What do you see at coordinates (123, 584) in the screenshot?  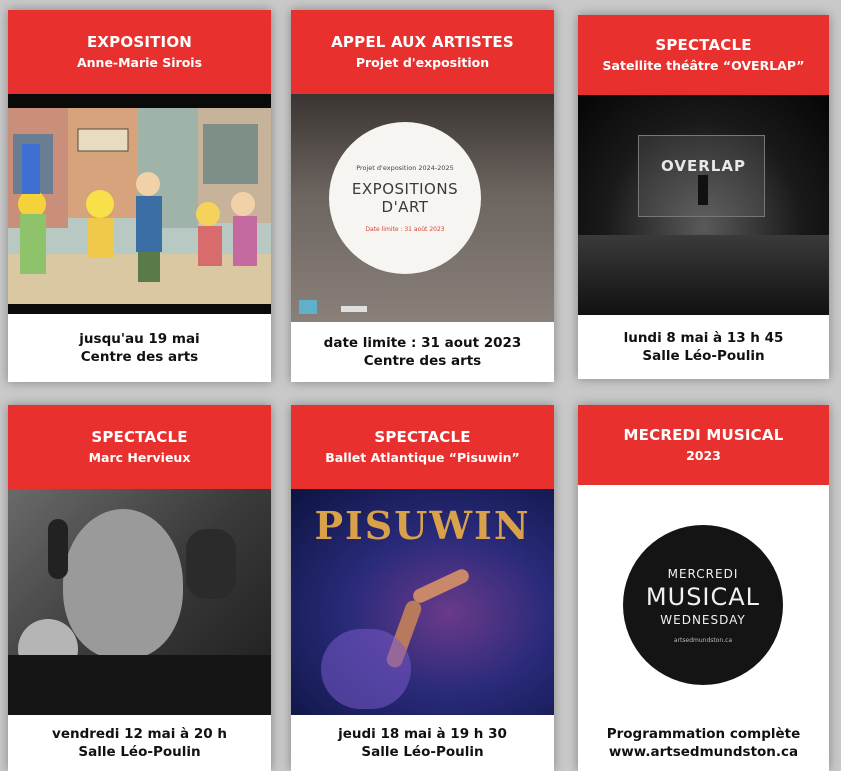 I see `singer-head` at bounding box center [123, 584].